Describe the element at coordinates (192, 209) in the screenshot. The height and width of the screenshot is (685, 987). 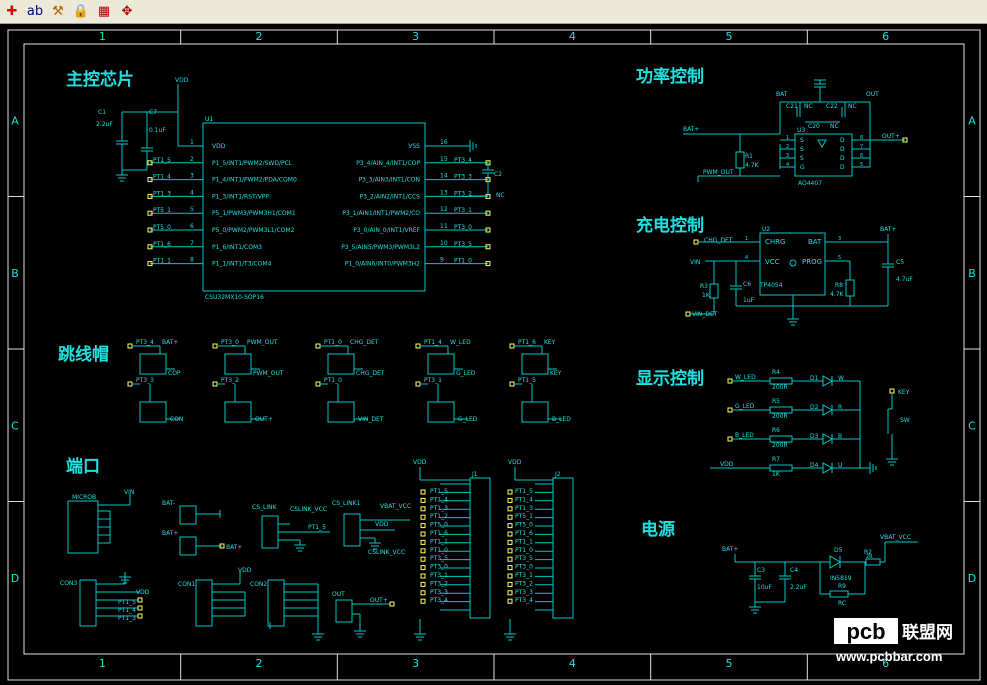
I see `net-label: 5` at that location.